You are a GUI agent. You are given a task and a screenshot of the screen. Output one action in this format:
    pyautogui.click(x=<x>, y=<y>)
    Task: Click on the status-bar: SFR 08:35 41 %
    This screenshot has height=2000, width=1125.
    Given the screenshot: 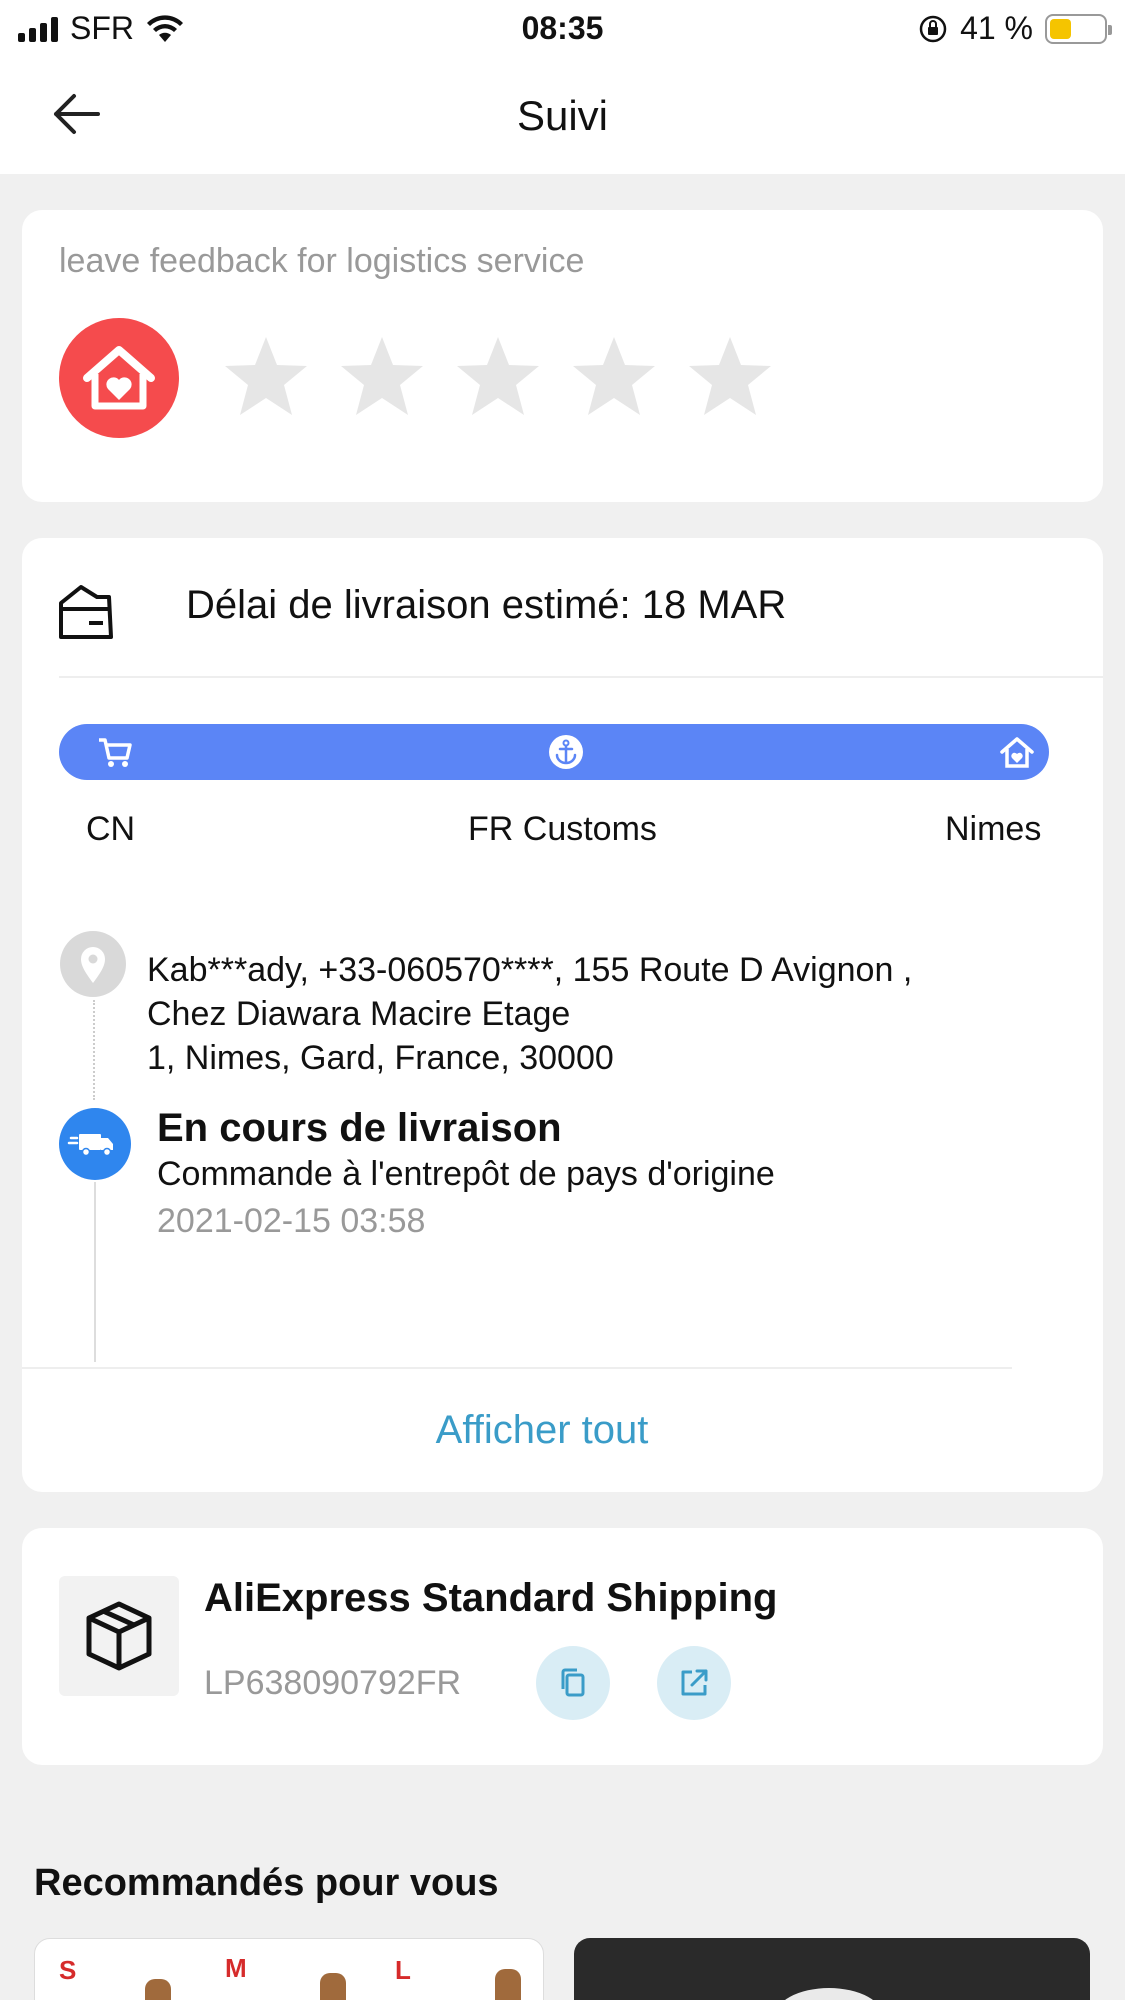 What is the action you would take?
    pyautogui.click(x=562, y=28)
    